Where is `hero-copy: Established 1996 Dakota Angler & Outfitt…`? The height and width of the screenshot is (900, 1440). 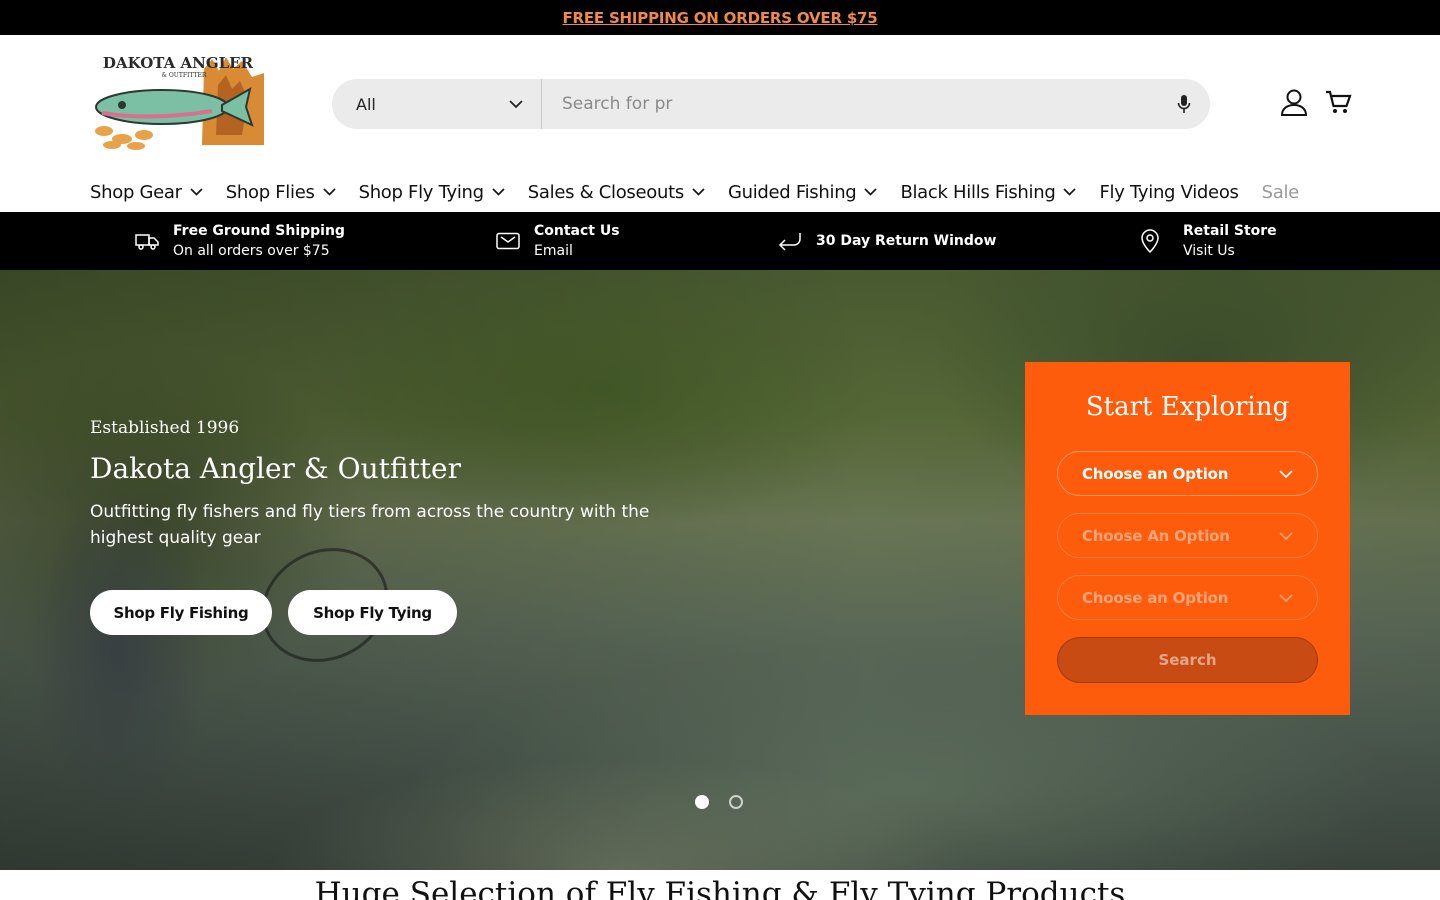 hero-copy: Established 1996 Dakota Angler & Outfitt… is located at coordinates (385, 484).